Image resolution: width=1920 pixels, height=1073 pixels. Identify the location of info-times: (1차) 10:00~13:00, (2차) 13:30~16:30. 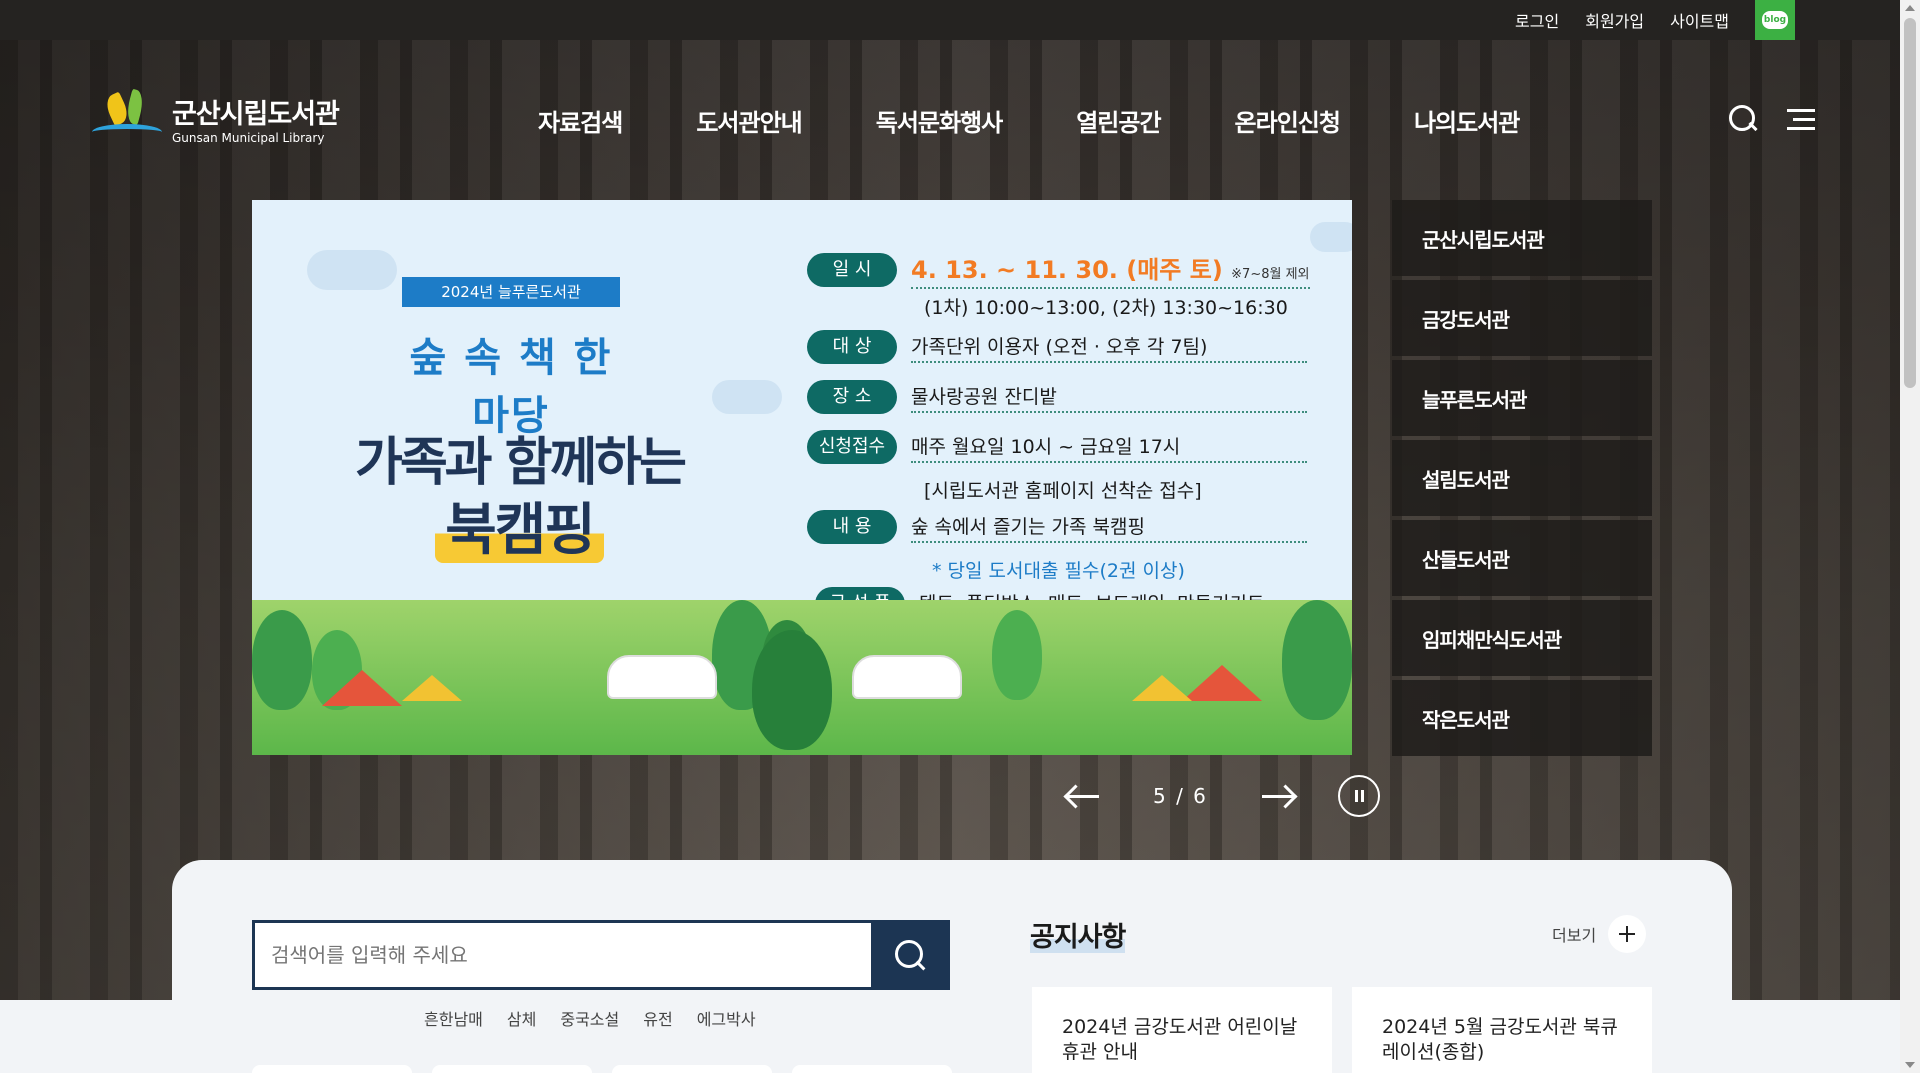
(1106, 308).